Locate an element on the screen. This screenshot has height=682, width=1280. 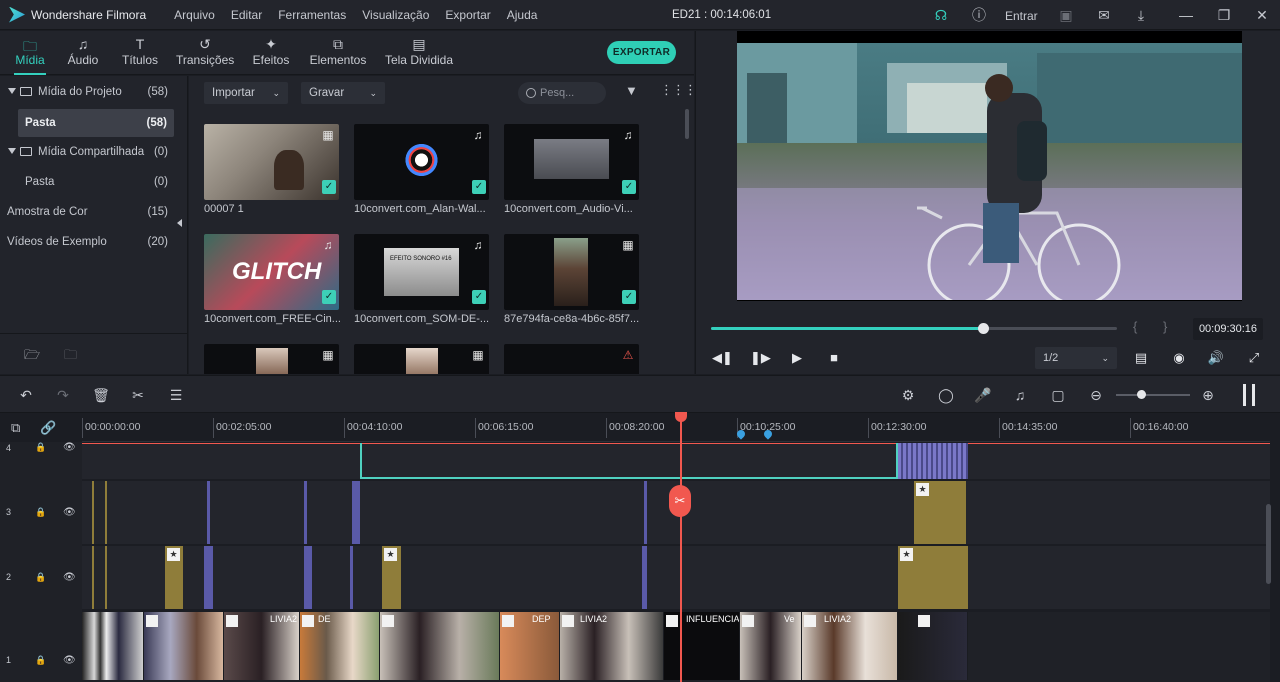
microphone-icon: 🎤 is located at coordinates (983, 395).